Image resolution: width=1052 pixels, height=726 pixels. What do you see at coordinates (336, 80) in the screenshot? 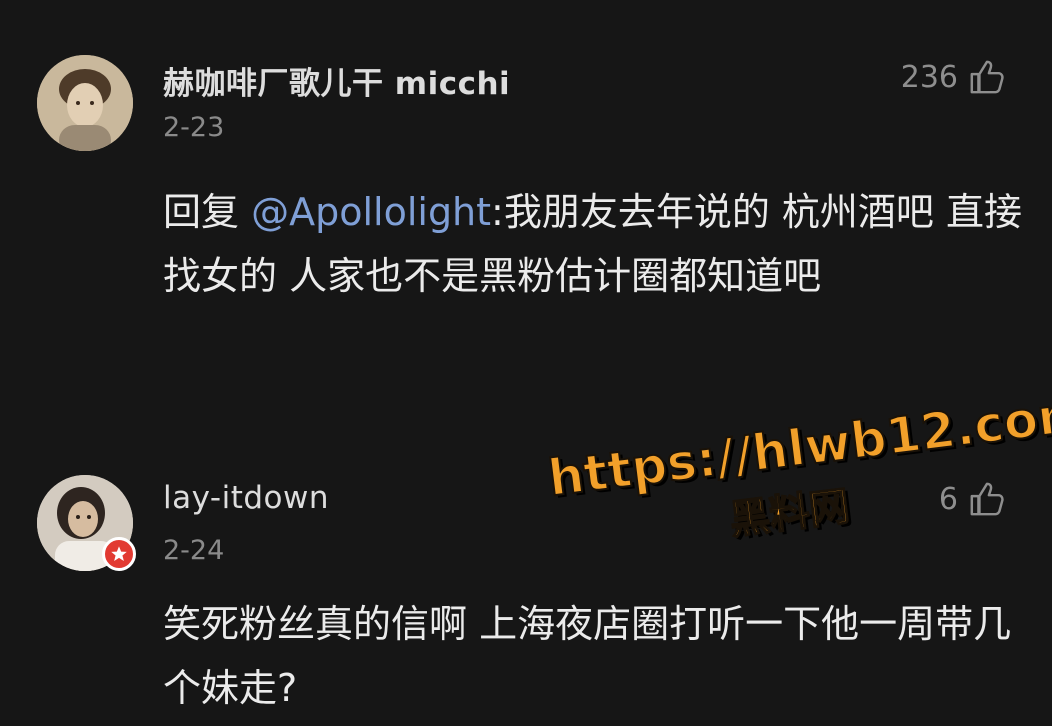
I see `username: 赫咖啡厂歌儿干 micchi` at bounding box center [336, 80].